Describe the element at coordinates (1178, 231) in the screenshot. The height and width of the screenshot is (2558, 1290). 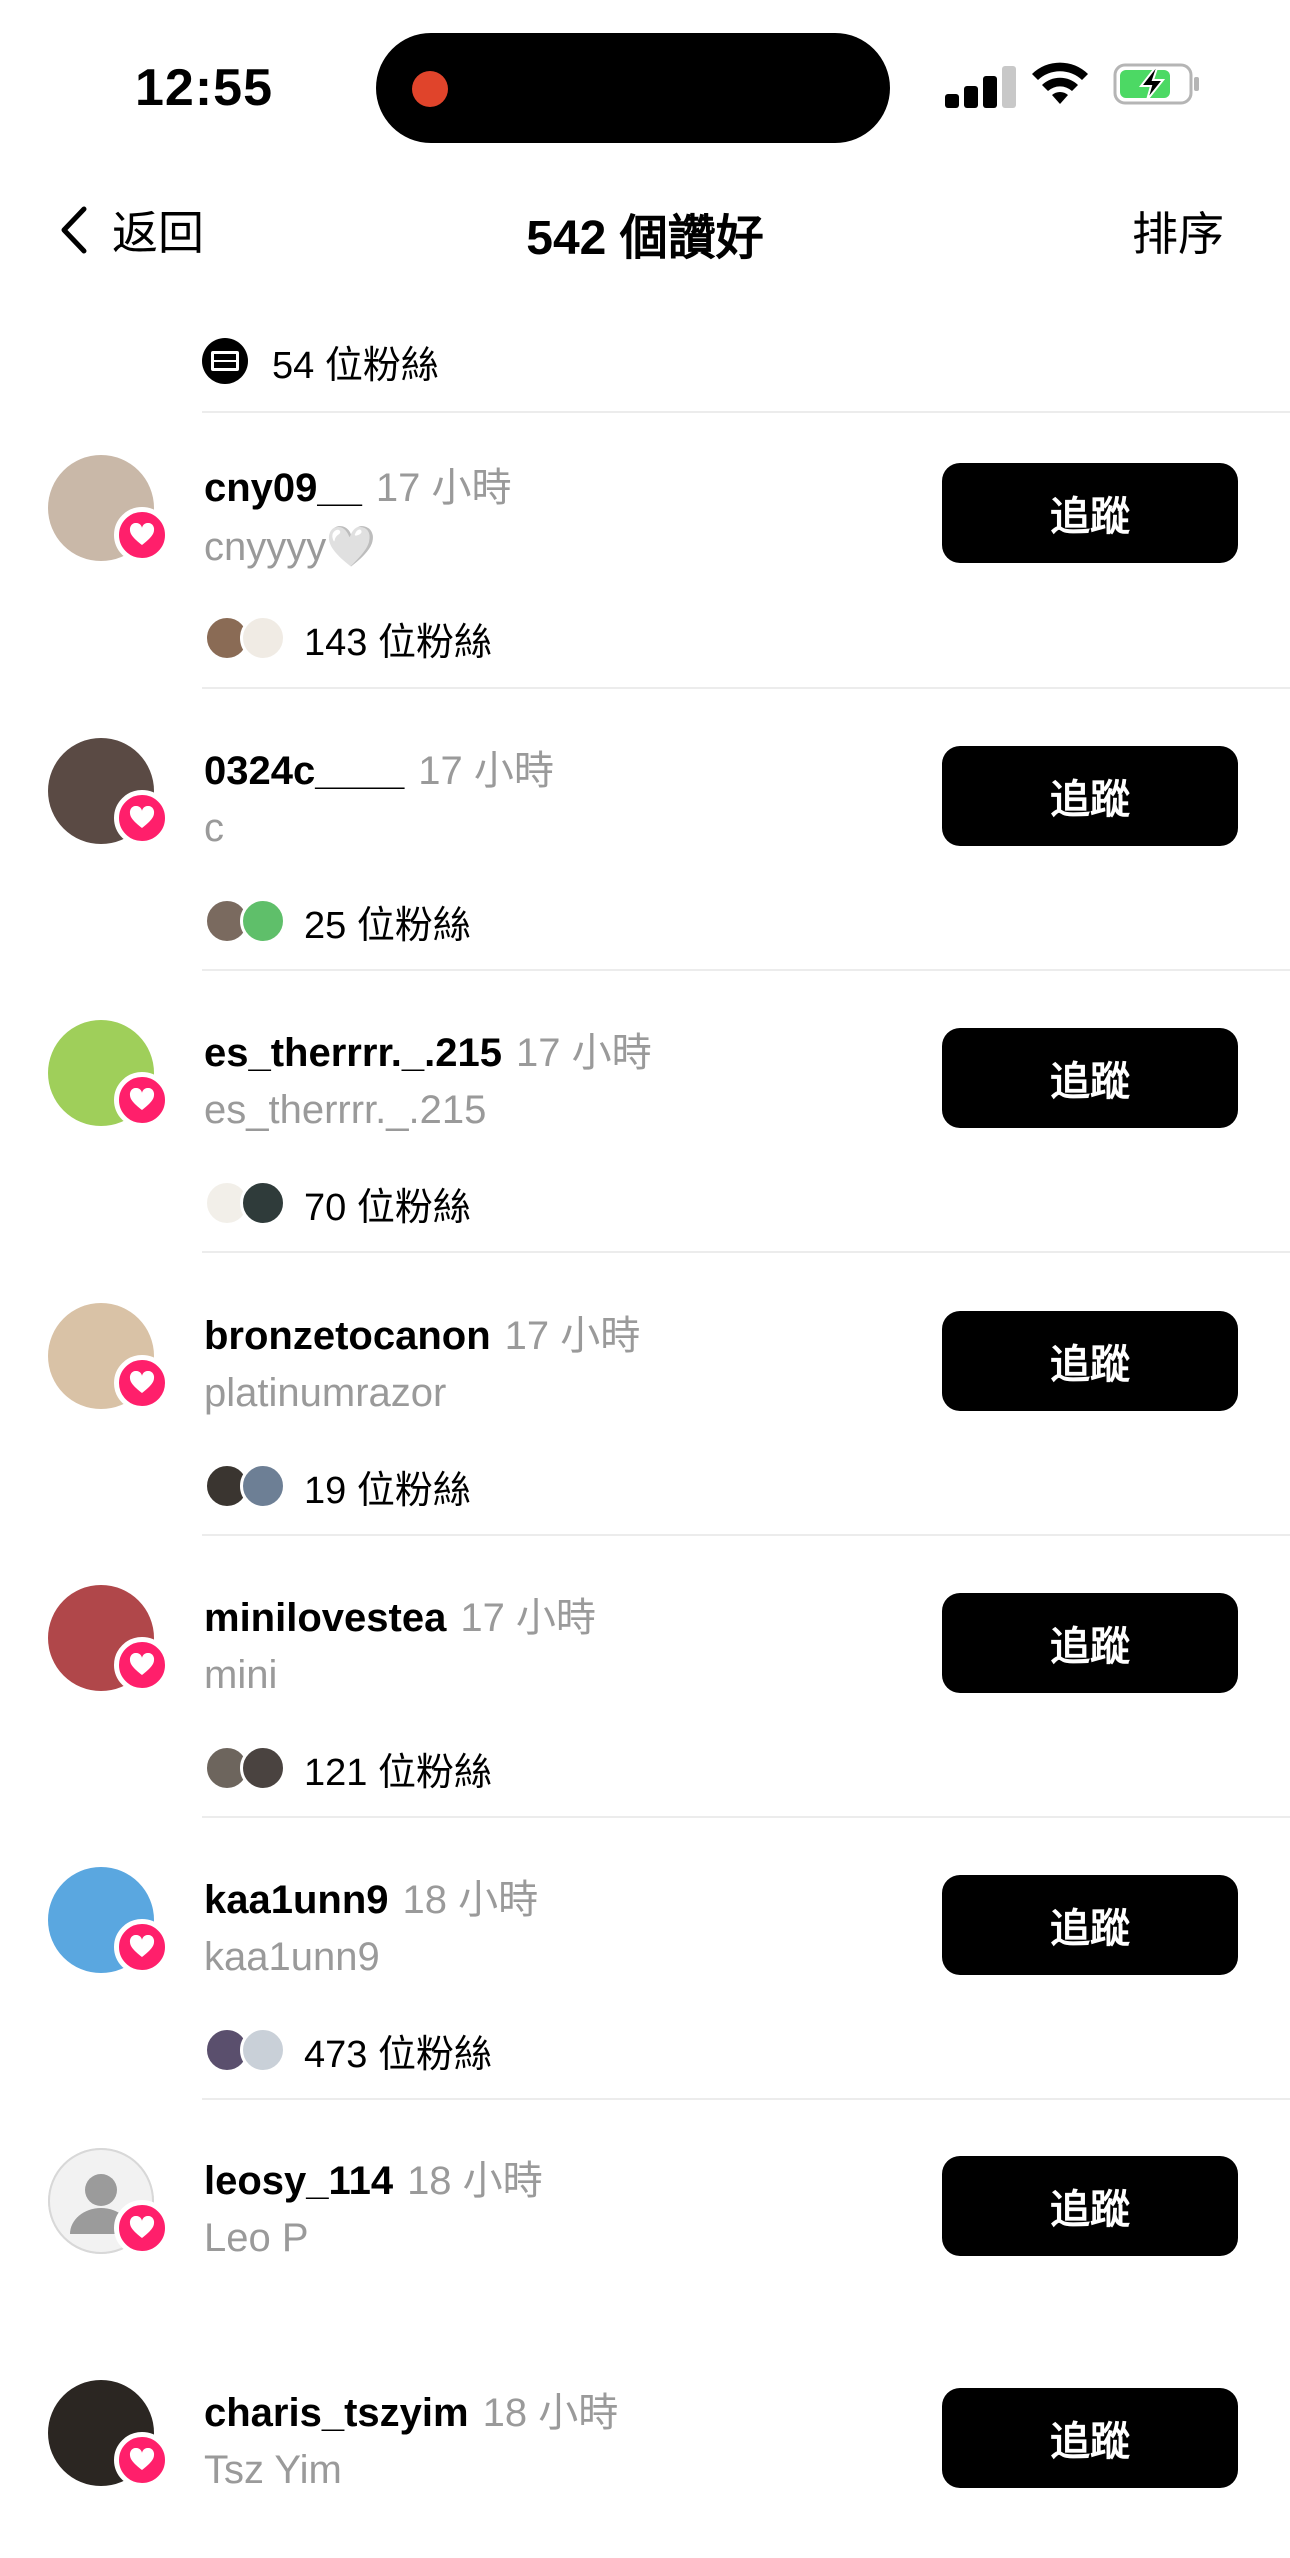
I see `sort-button: 排序` at that location.